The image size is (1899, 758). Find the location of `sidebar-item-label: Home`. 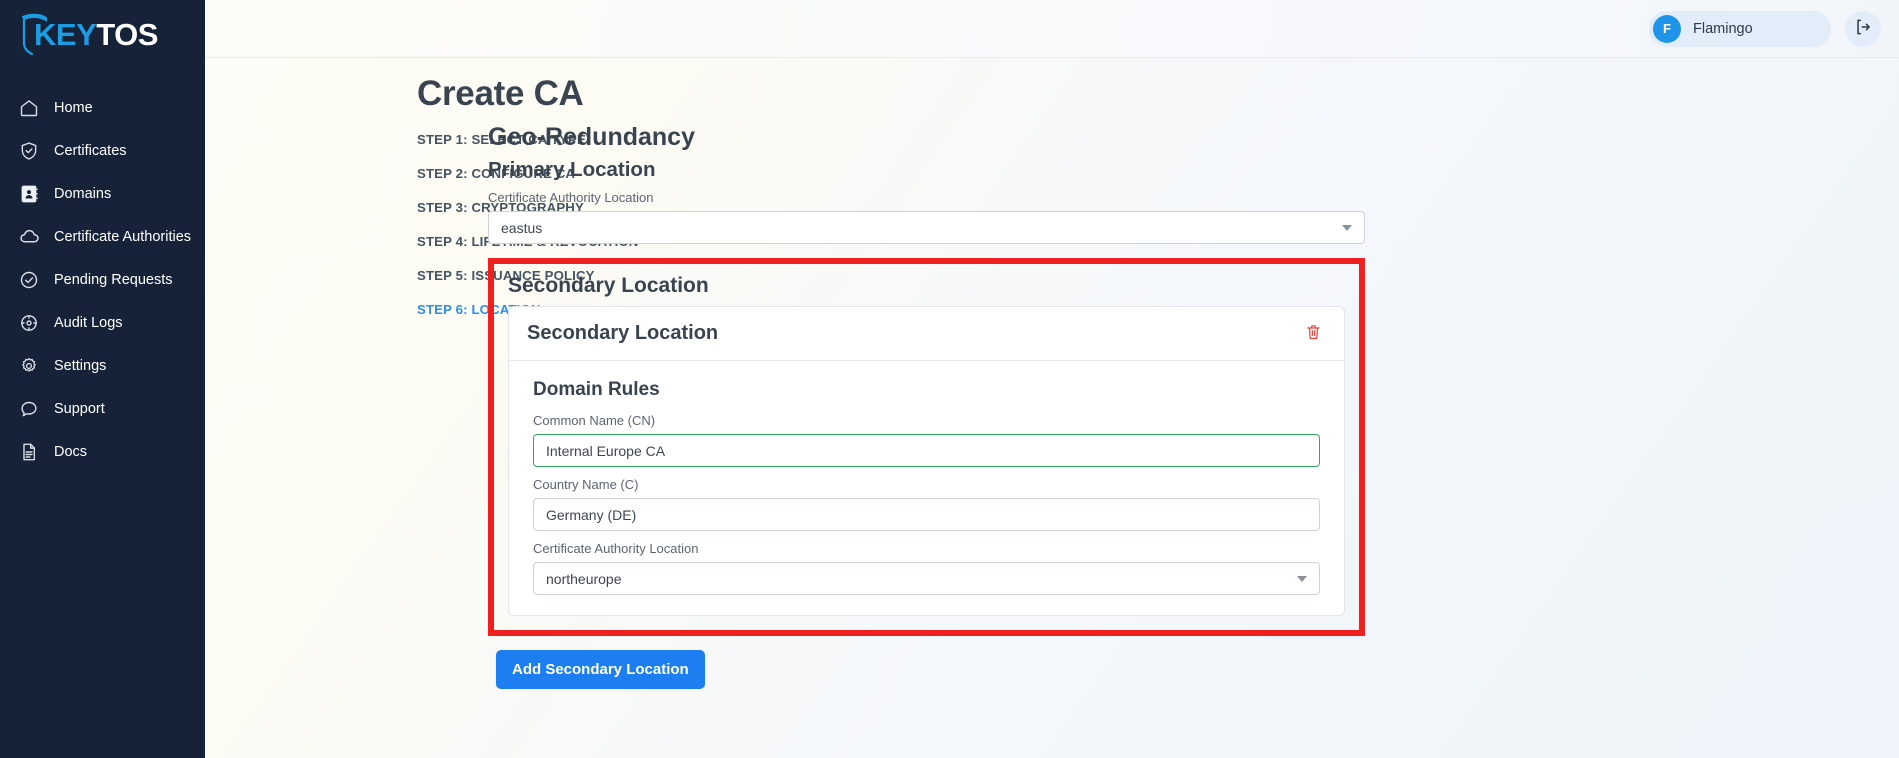

sidebar-item-label: Home is located at coordinates (73, 107).